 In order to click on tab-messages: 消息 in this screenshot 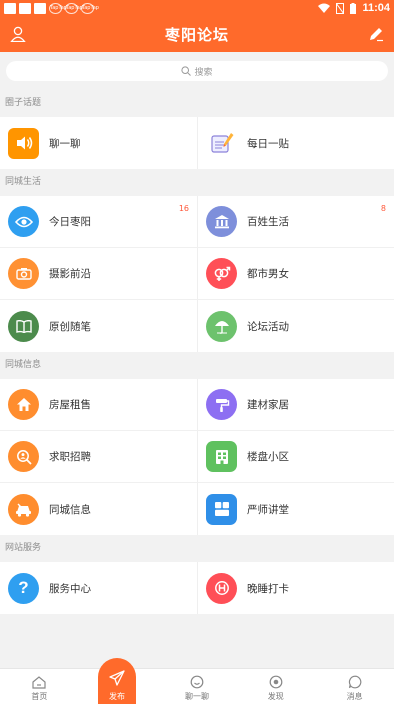, I will do `click(354, 686)`.